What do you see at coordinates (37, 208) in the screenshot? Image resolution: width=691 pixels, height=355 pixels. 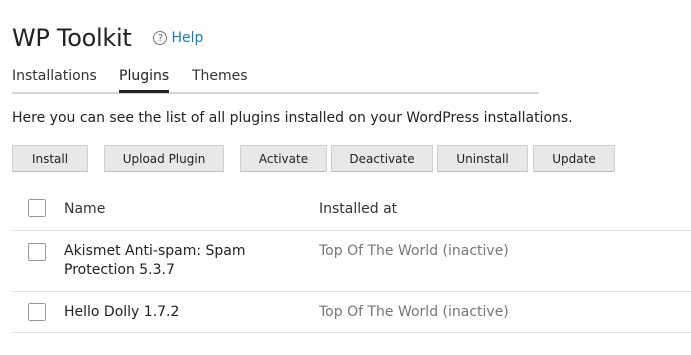 I see `select-all-checkbox` at bounding box center [37, 208].